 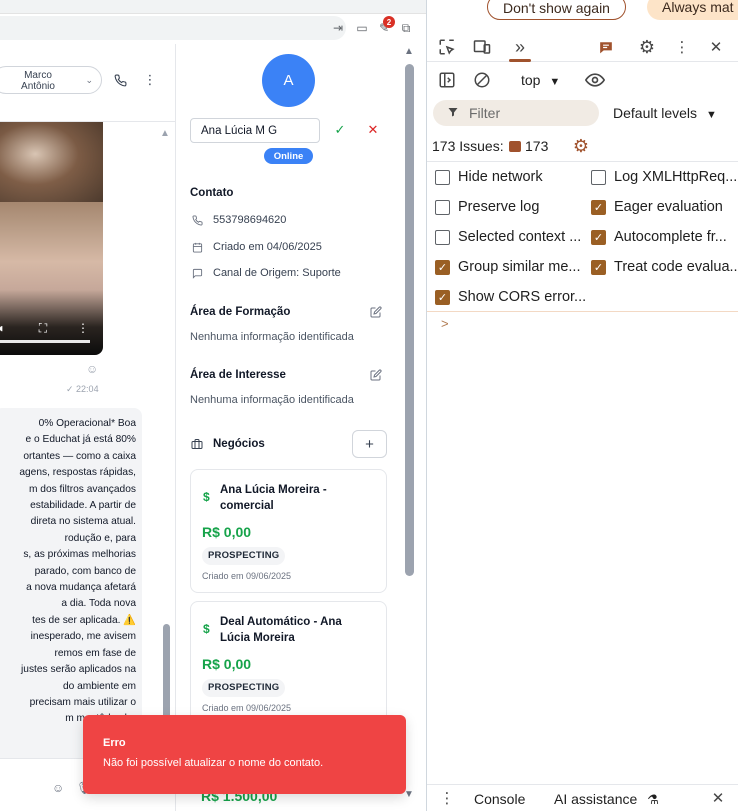 I want to click on console-prompt: >, so click(x=445, y=323).